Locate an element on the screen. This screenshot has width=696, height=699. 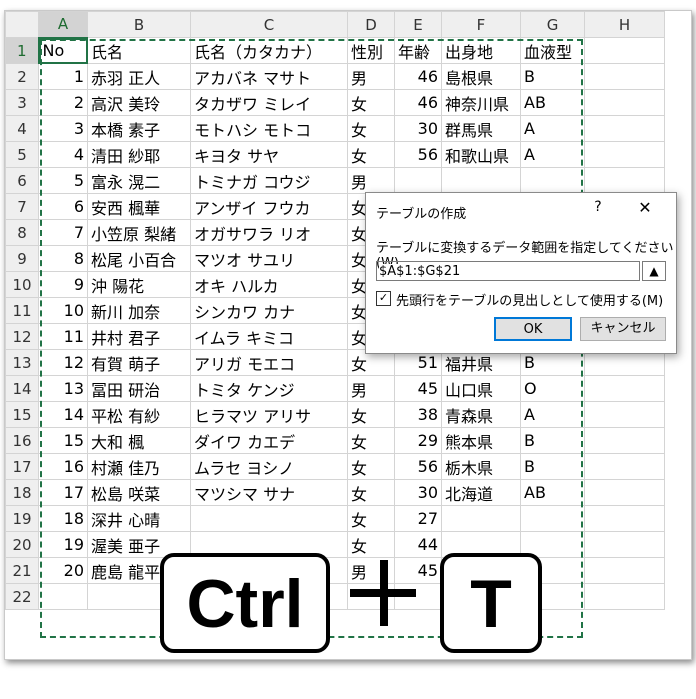
cell: 10 is located at coordinates (63, 310).